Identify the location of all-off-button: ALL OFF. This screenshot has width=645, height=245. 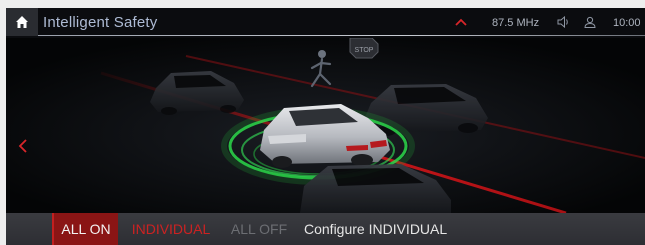
(259, 229).